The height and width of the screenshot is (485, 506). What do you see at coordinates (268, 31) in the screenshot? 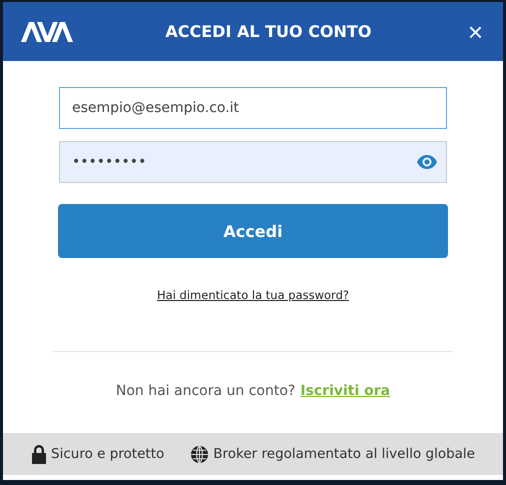
I see `dialog-title: ACCEDI AL TUO CONTO` at bounding box center [268, 31].